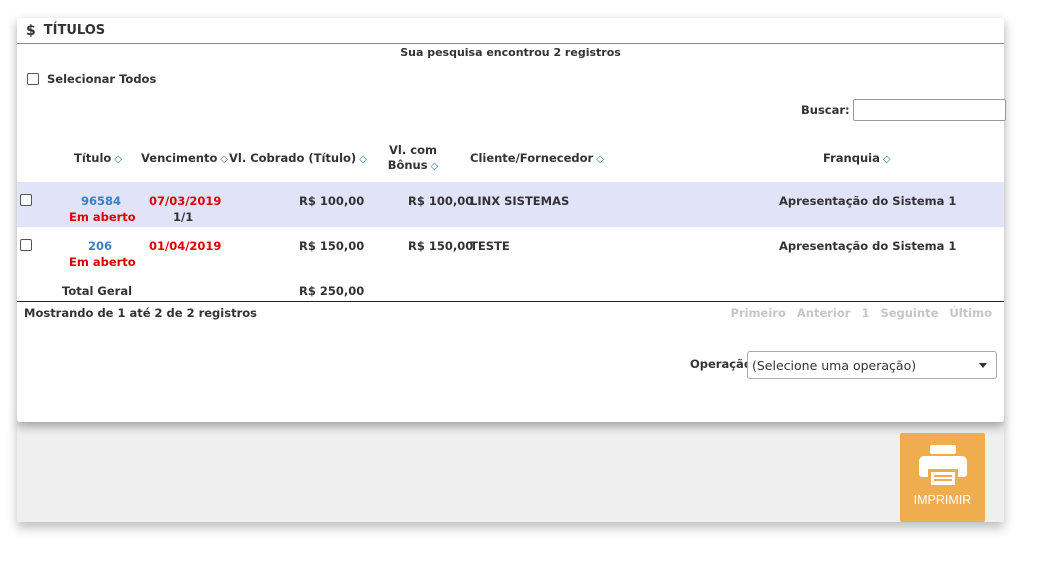  I want to click on header-titulo-label: Título, so click(93, 158).